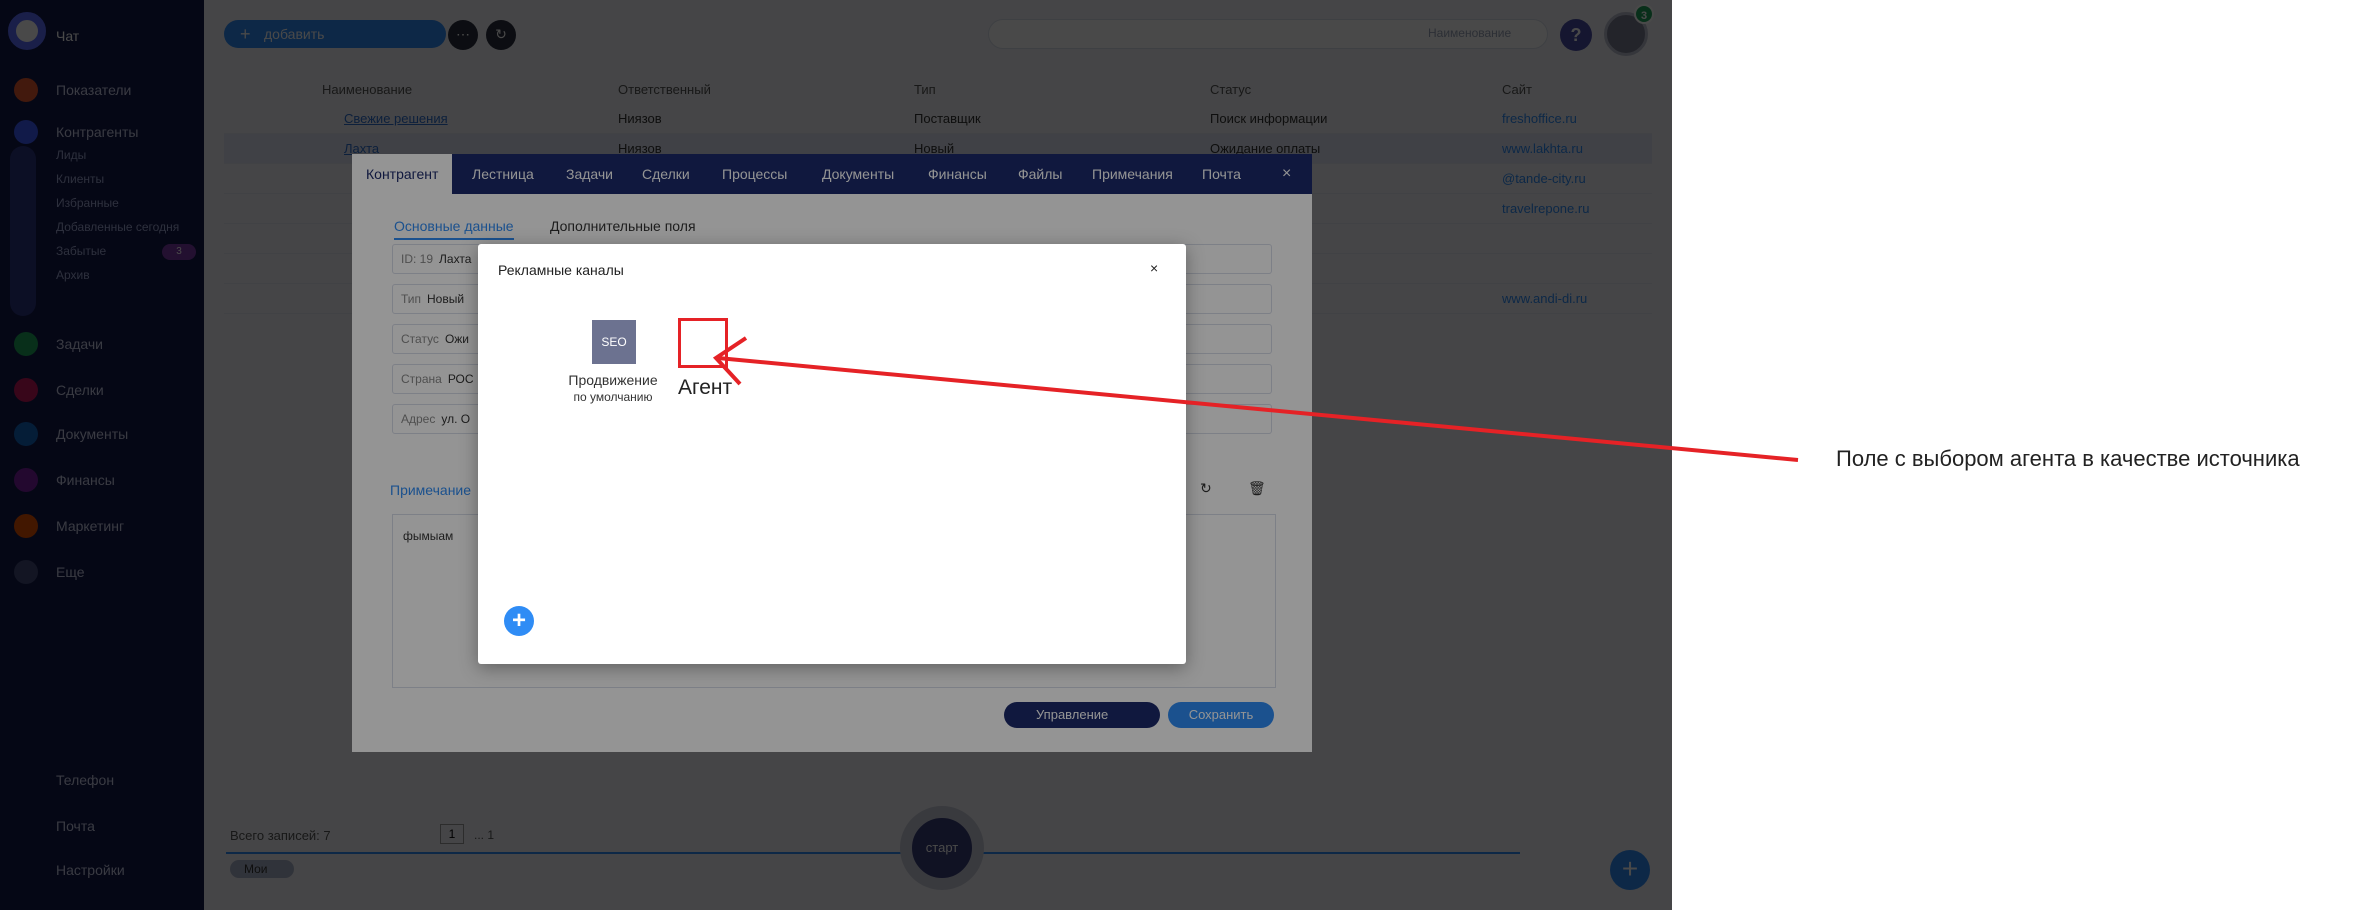 The width and height of the screenshot is (2368, 910). Describe the element at coordinates (519, 621) in the screenshot. I see `add-channel-button: +` at that location.